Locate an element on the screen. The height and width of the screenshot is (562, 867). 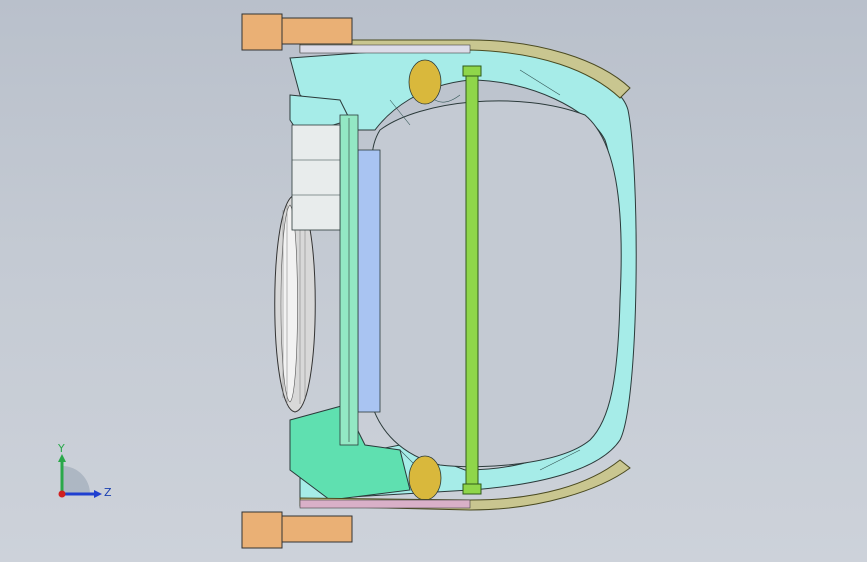
axis-triad: Y Z is located at coordinates (84, 478).